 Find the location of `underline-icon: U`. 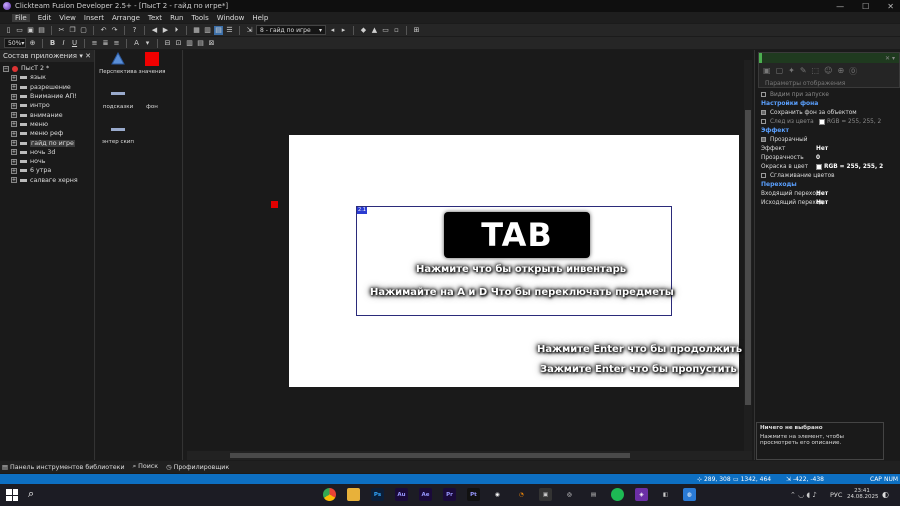

underline-icon: U is located at coordinates (74, 43).